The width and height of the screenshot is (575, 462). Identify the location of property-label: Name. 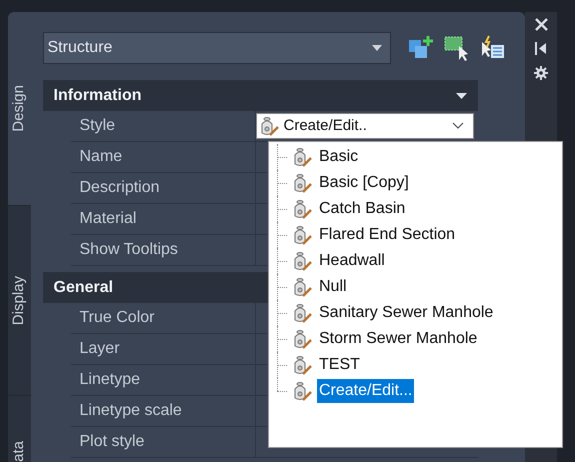
(101, 157).